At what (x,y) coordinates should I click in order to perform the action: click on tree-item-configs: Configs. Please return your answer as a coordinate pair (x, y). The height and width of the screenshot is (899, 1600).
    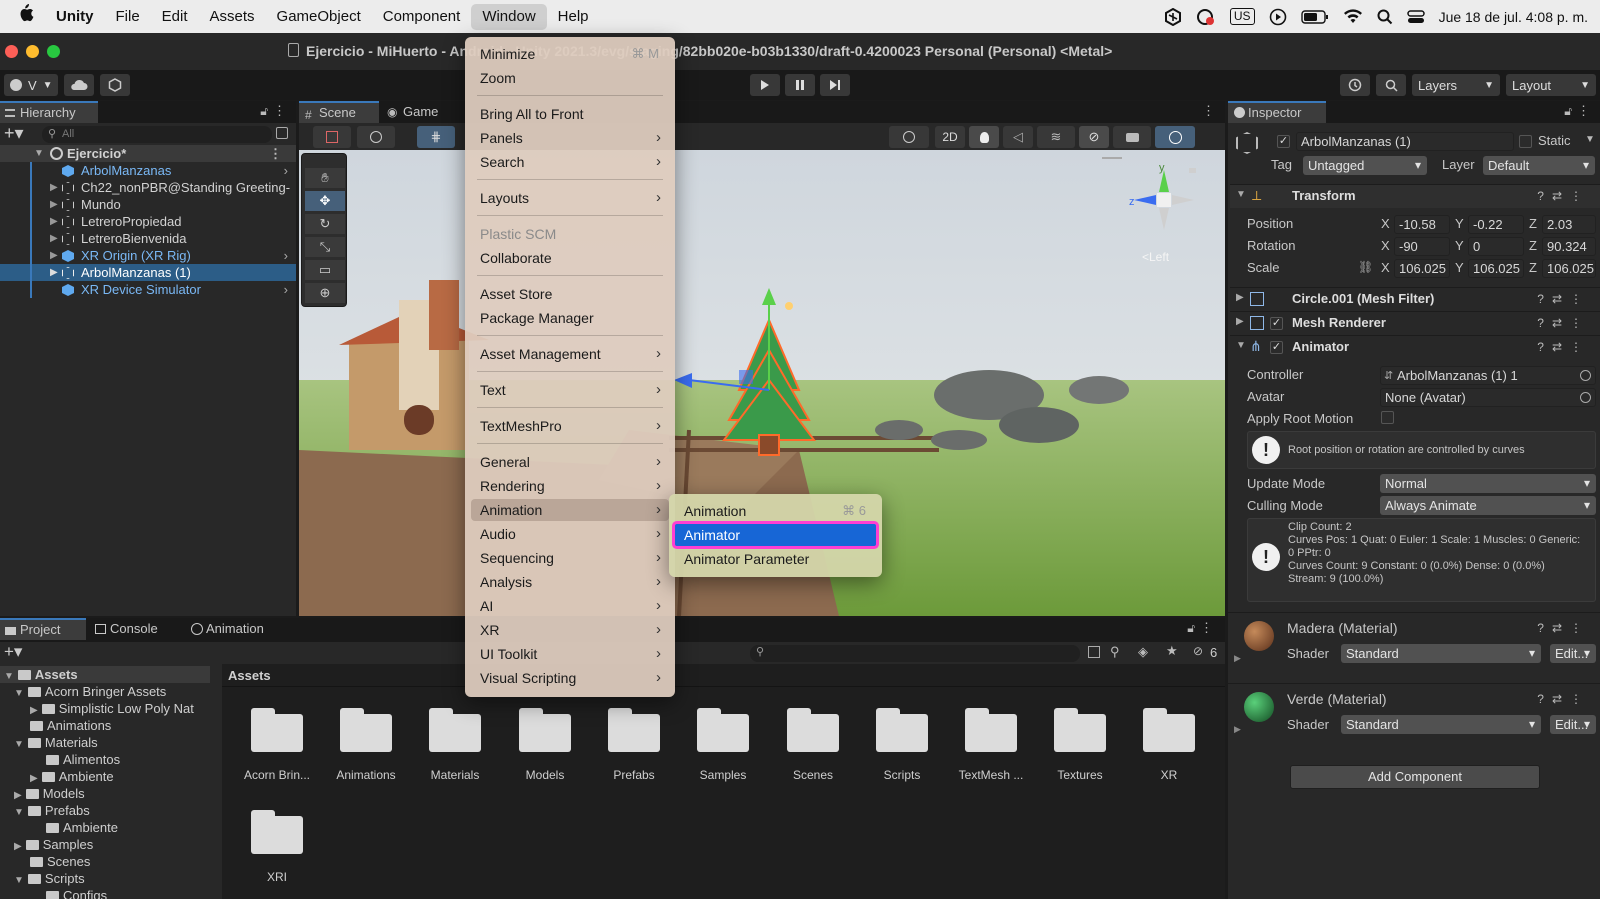
    Looking at the image, I should click on (76, 893).